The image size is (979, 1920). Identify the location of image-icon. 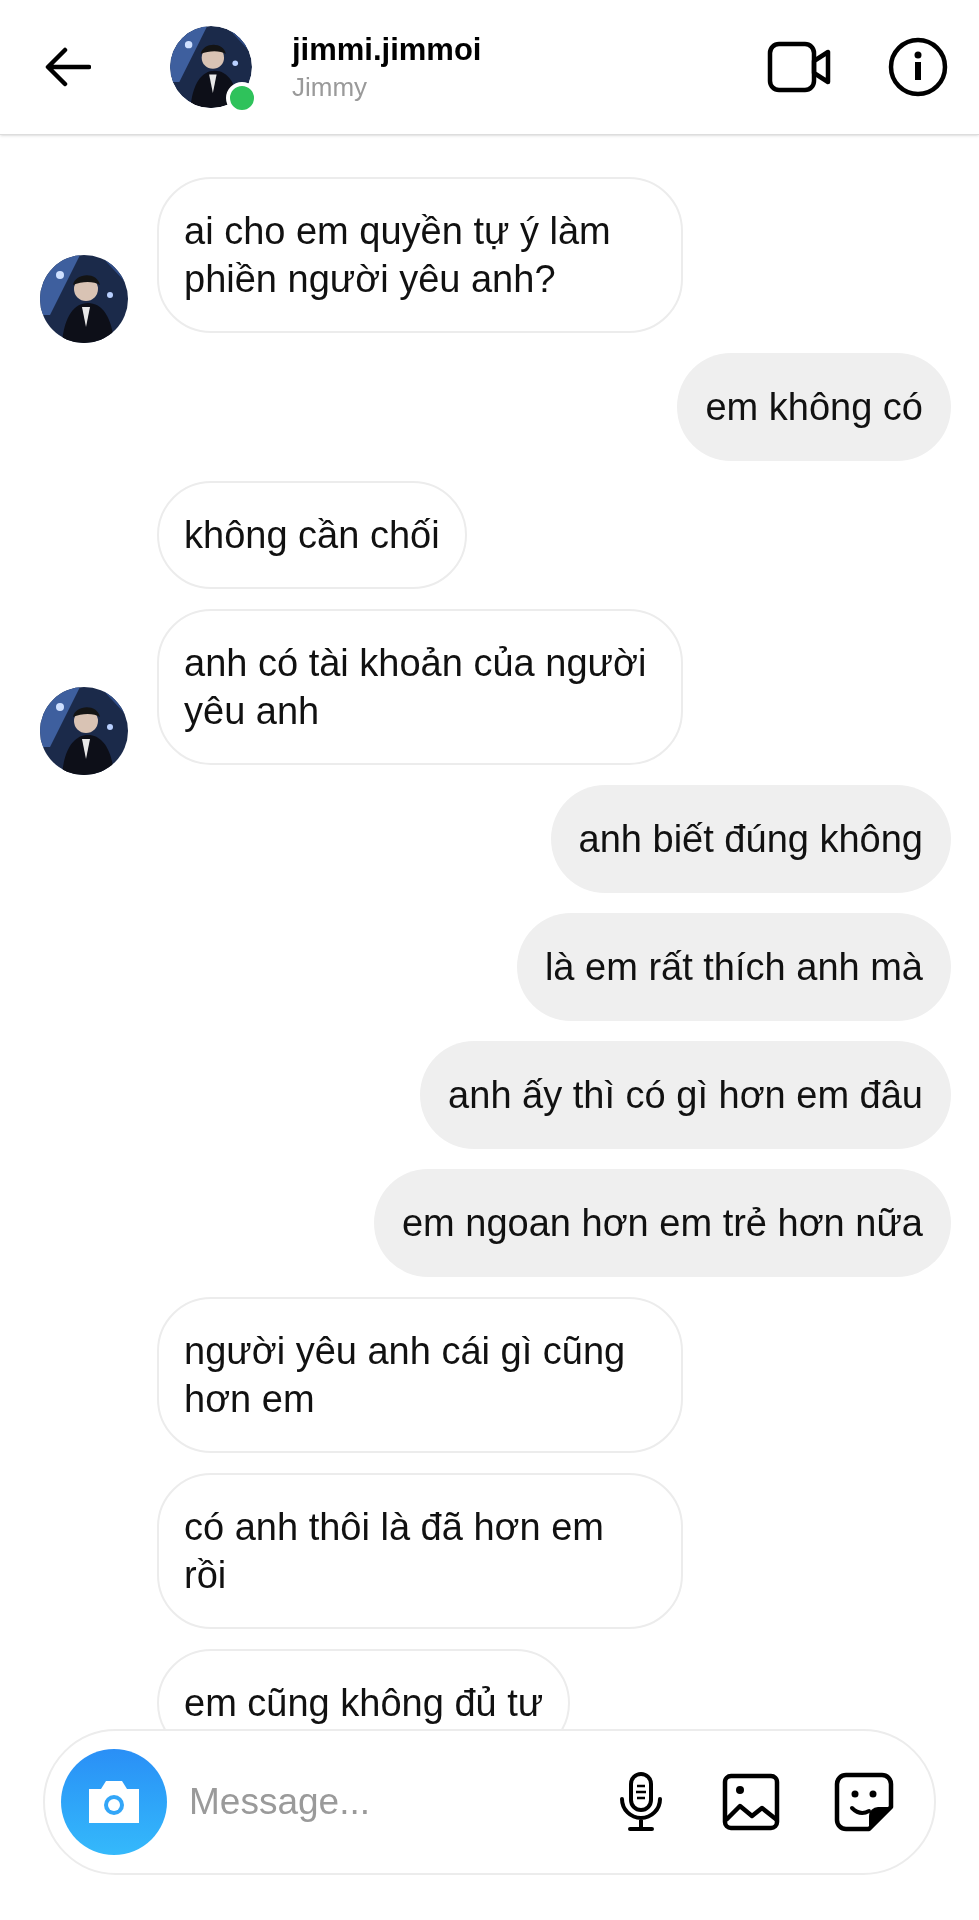
(751, 1802).